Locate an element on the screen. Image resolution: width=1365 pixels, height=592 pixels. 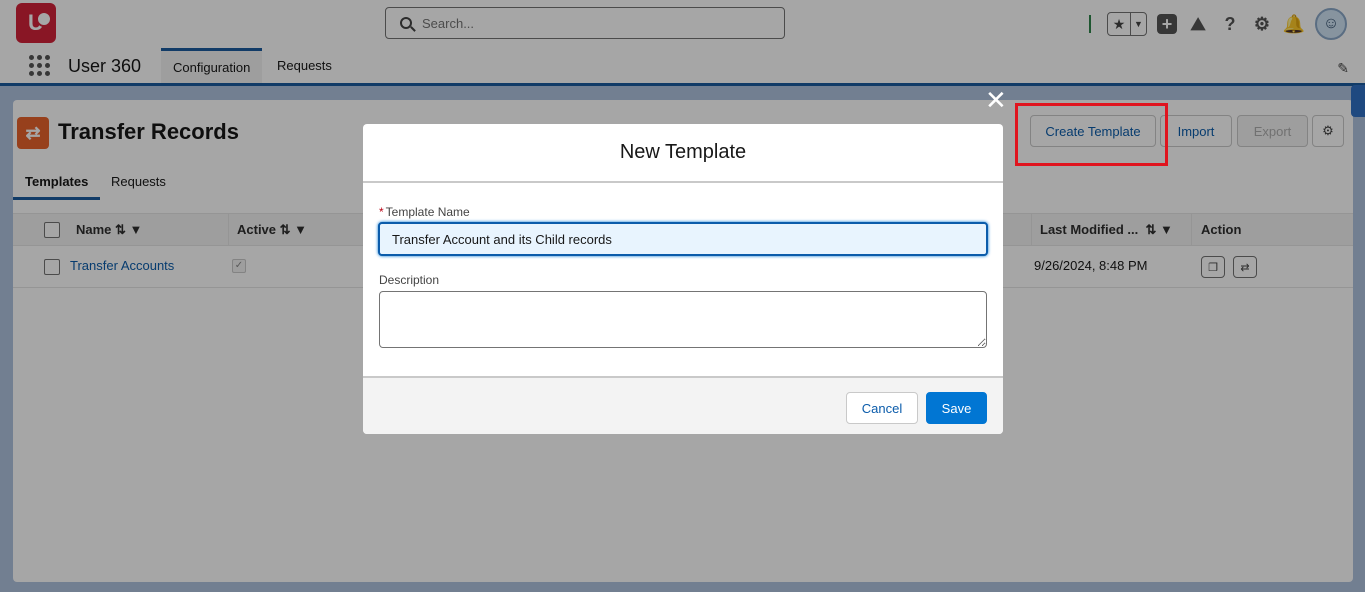
modal-title: New Template is located at coordinates (683, 152).